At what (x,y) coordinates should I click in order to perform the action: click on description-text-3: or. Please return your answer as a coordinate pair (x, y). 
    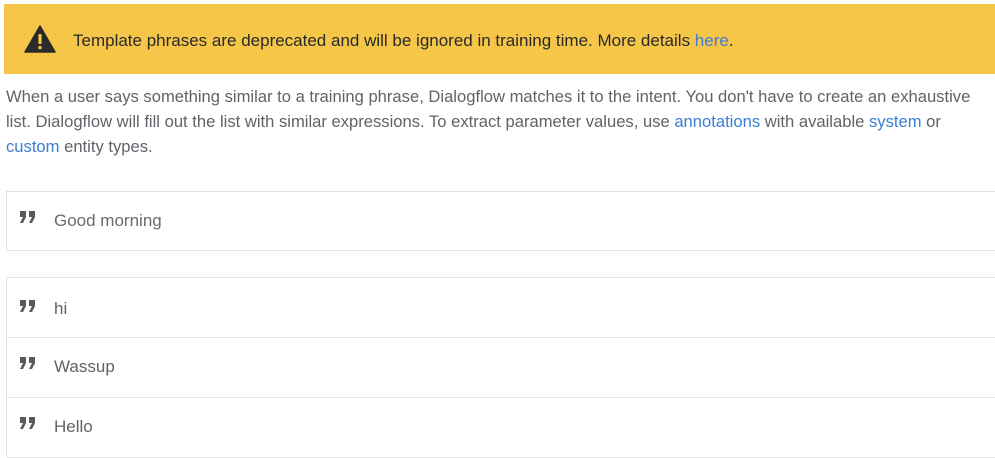
    Looking at the image, I should click on (931, 121).